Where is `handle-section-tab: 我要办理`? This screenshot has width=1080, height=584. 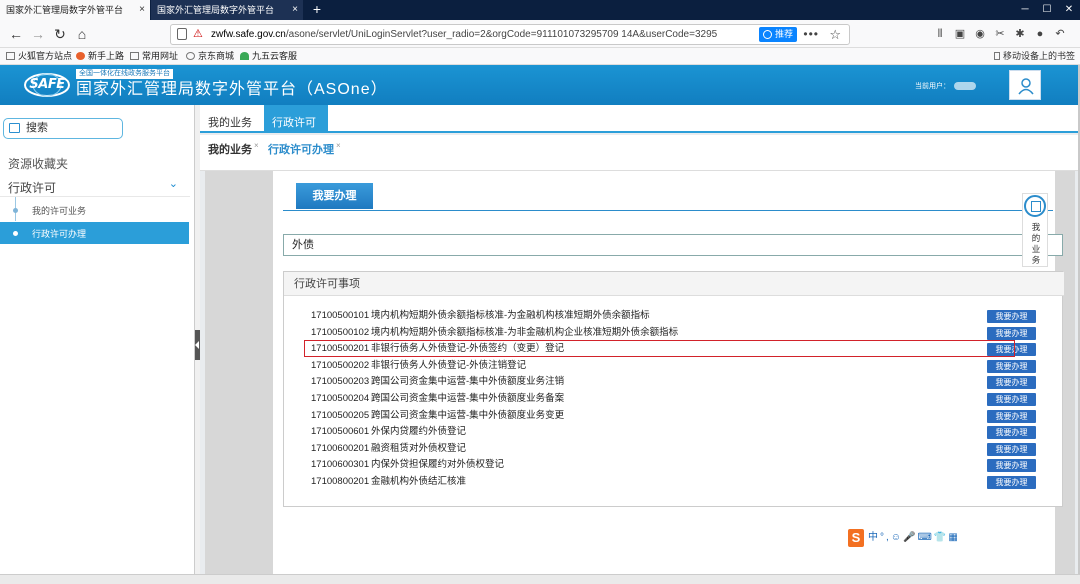 handle-section-tab: 我要办理 is located at coordinates (334, 196).